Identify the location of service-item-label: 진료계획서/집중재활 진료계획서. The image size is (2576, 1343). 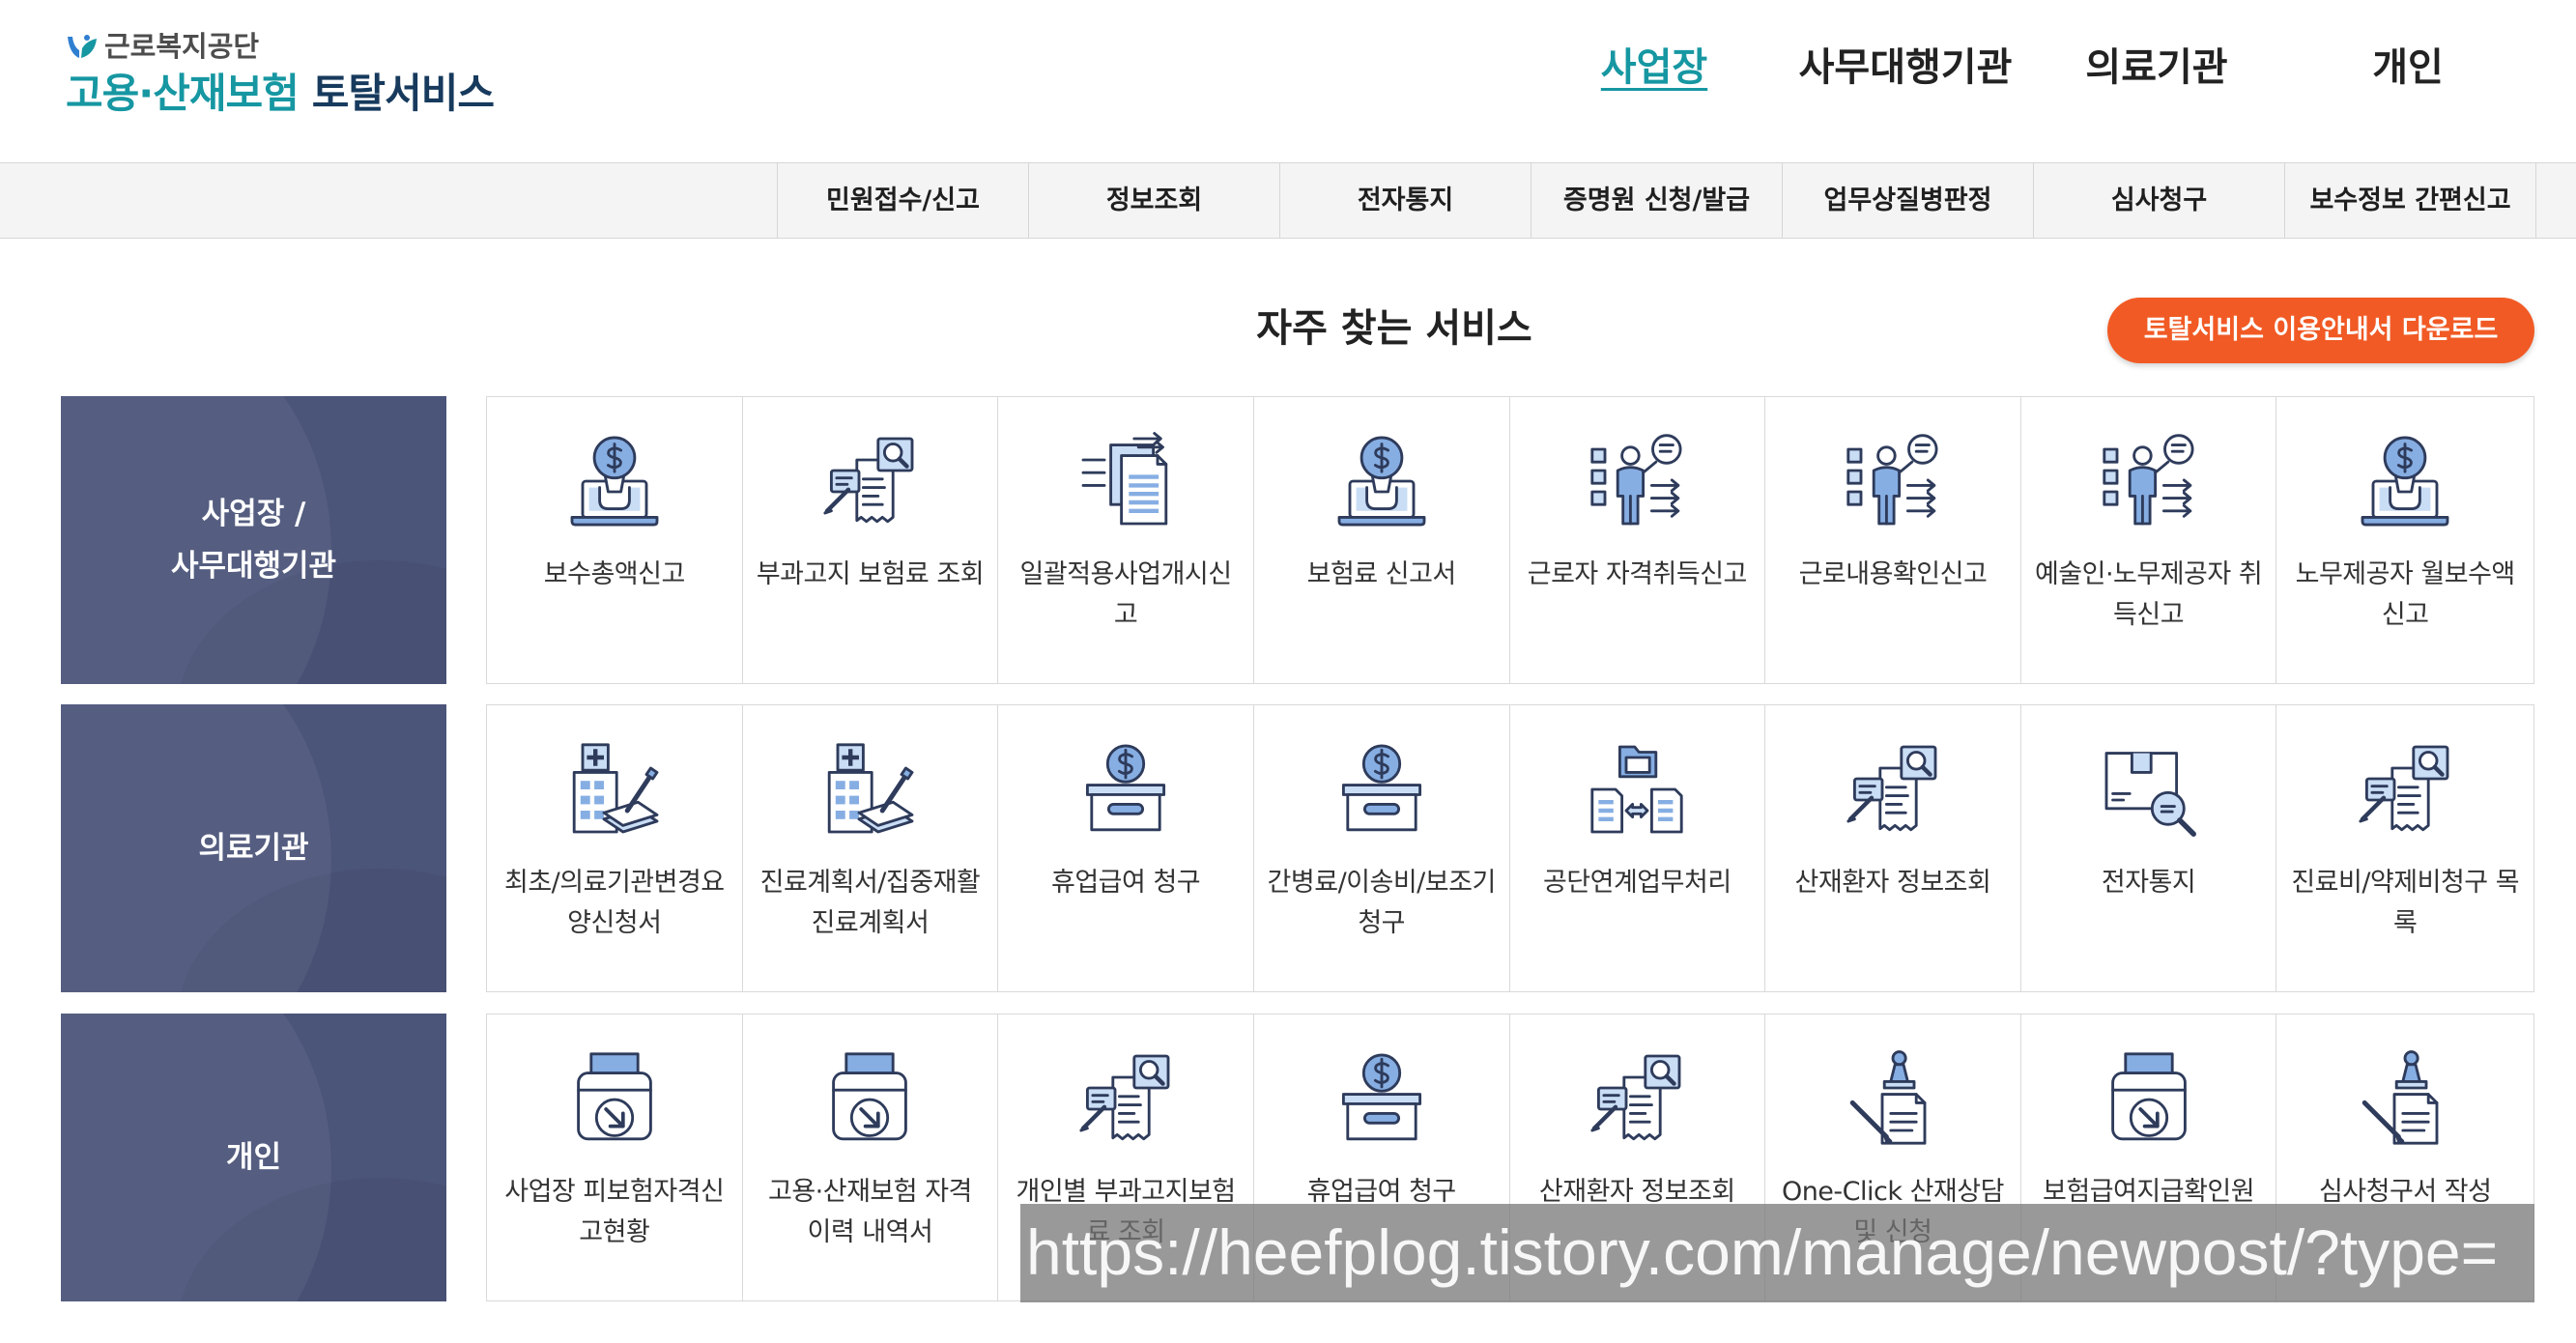
(870, 903).